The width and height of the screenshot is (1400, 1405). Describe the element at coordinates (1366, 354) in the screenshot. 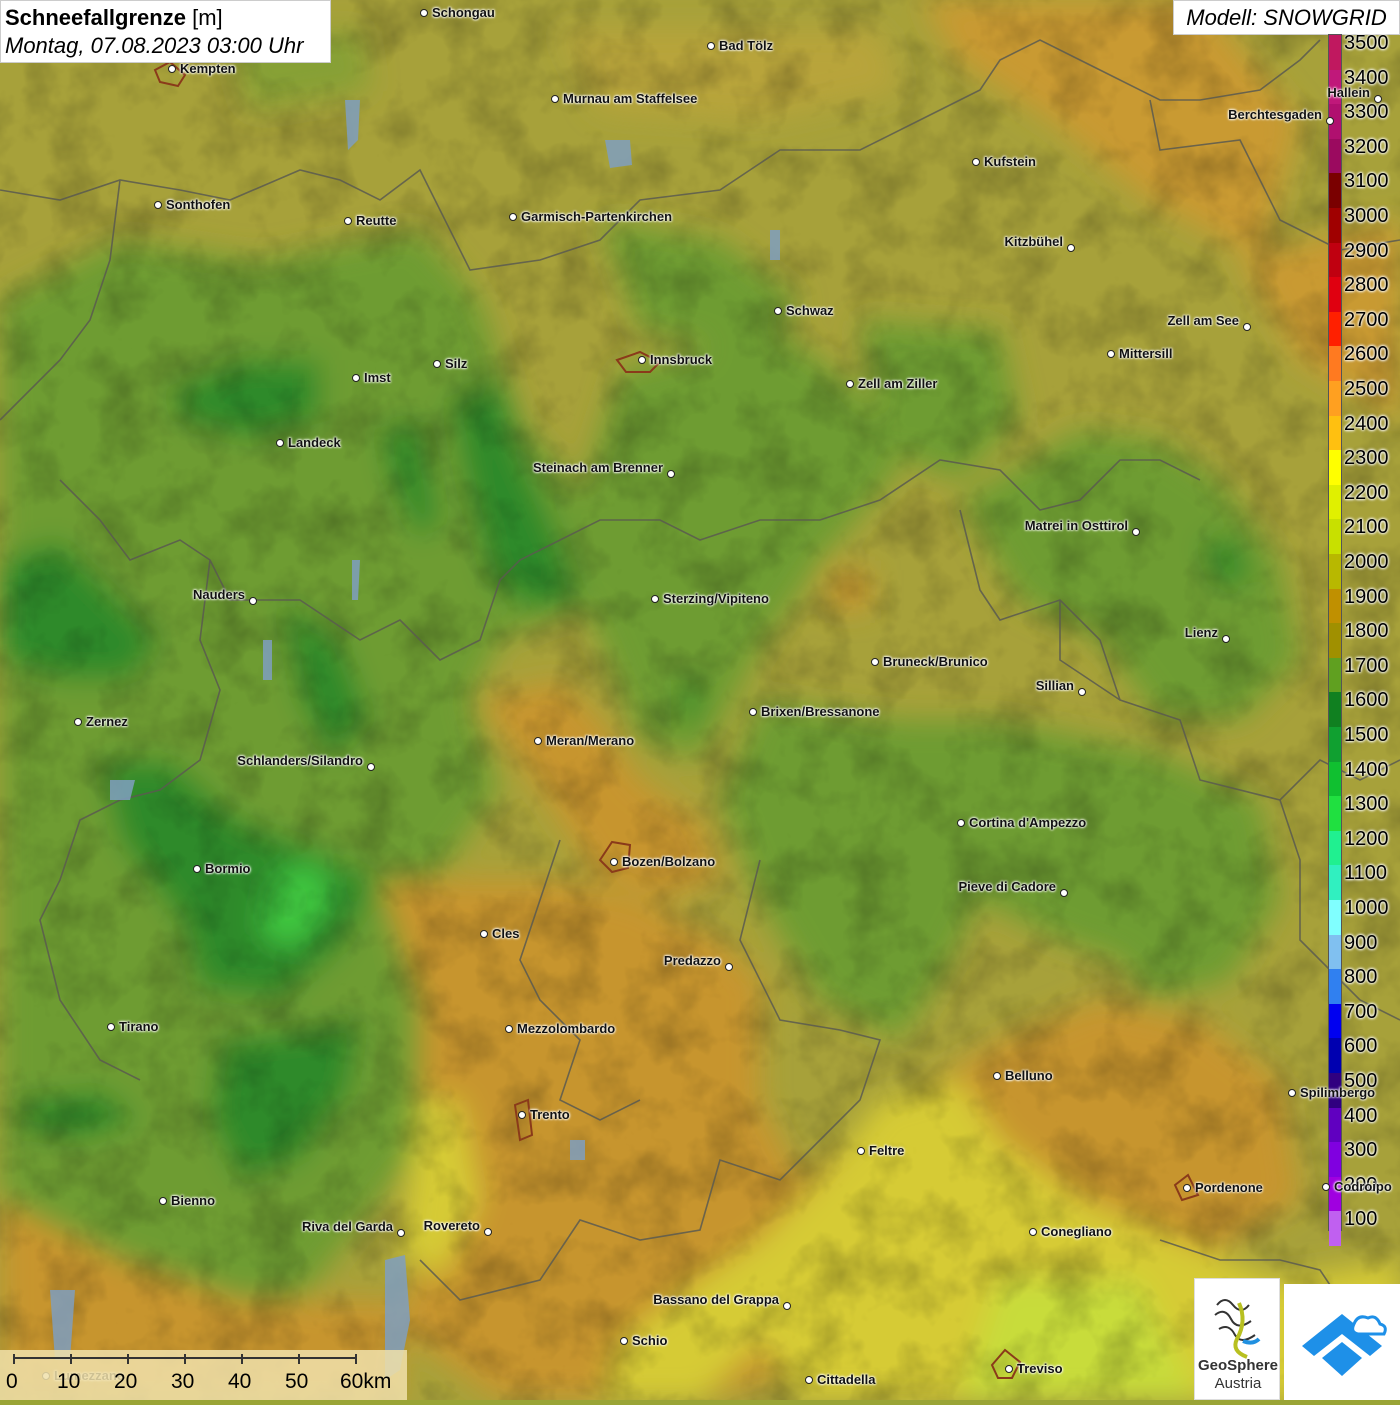

I see `legend-level-label: 2600` at that location.